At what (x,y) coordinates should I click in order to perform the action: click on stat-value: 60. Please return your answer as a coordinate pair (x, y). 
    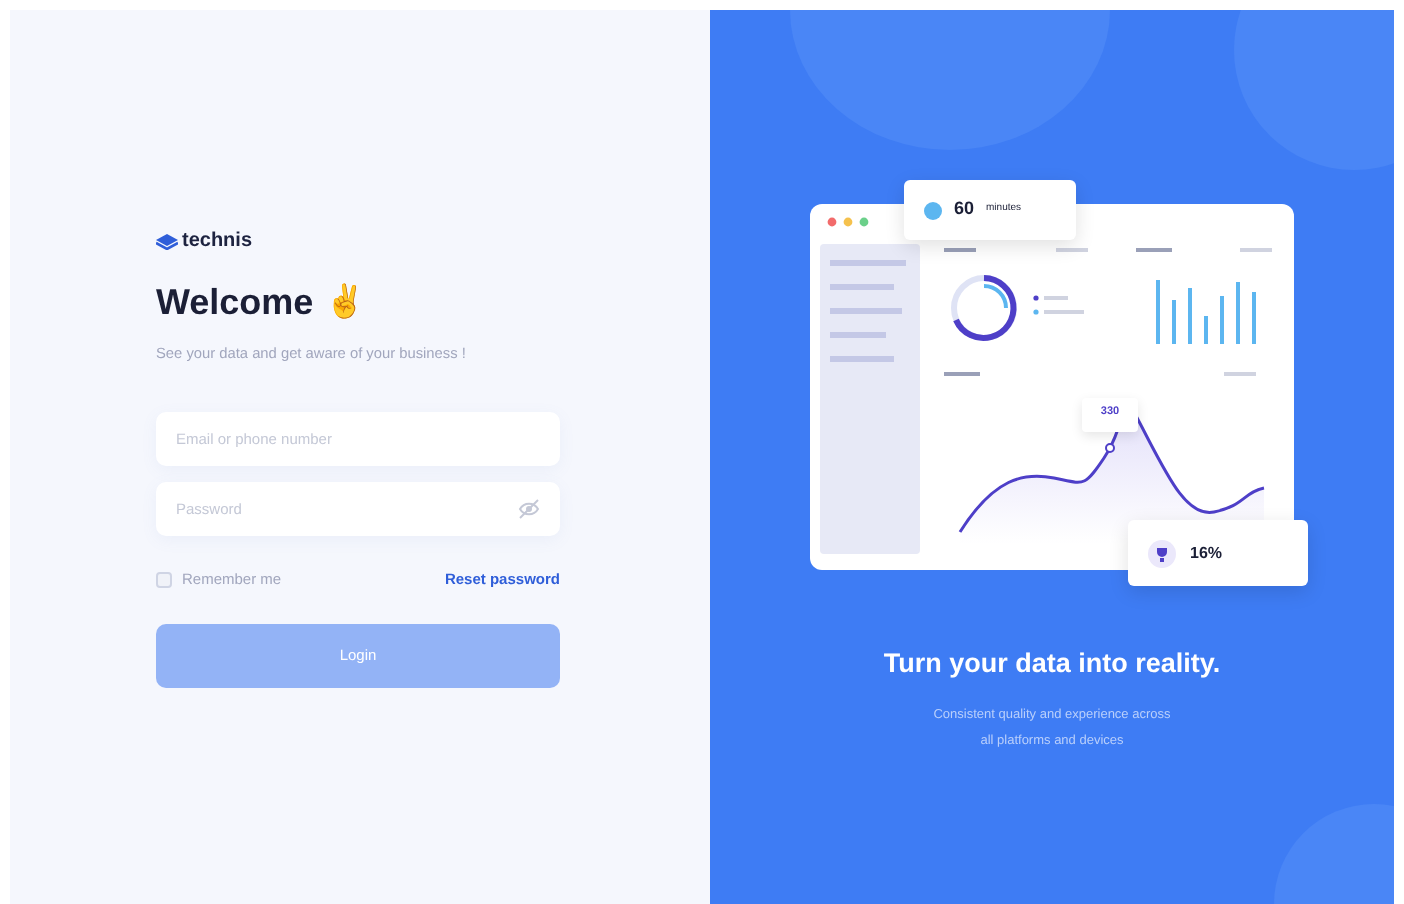
    Looking at the image, I should click on (964, 209).